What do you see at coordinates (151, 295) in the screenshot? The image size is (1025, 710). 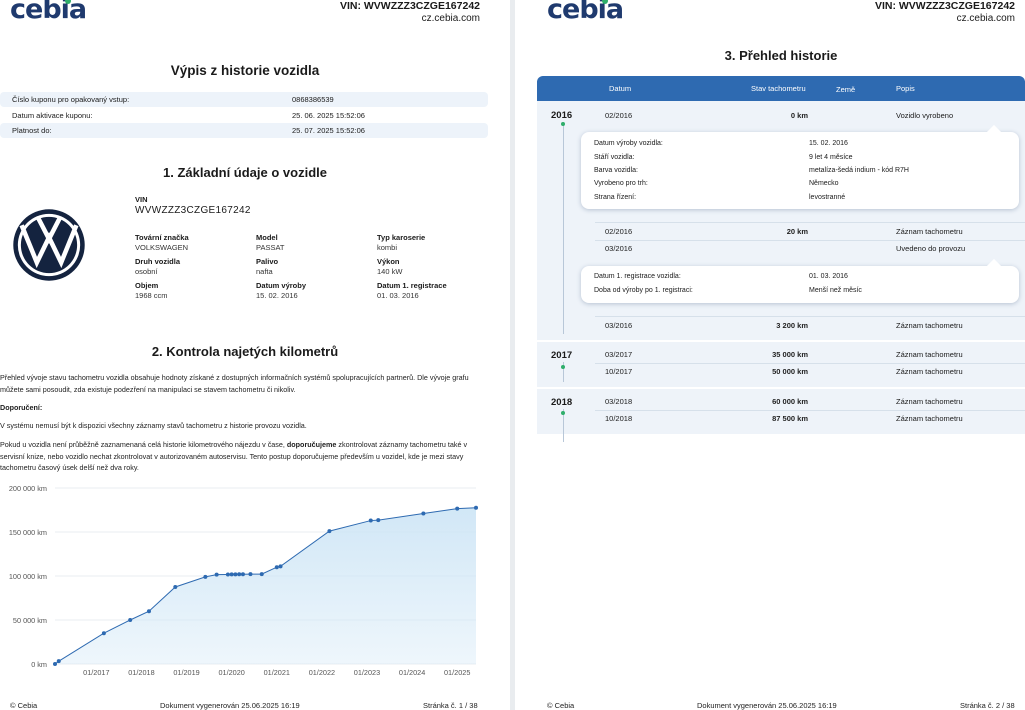 I see `field-value: 1968 ccm` at bounding box center [151, 295].